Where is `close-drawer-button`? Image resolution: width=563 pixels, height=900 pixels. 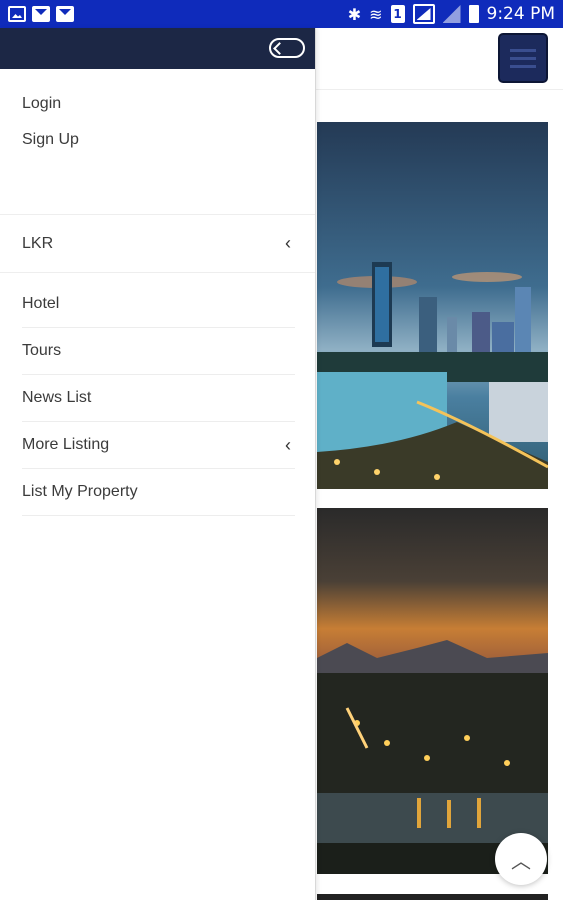 close-drawer-button is located at coordinates (287, 48).